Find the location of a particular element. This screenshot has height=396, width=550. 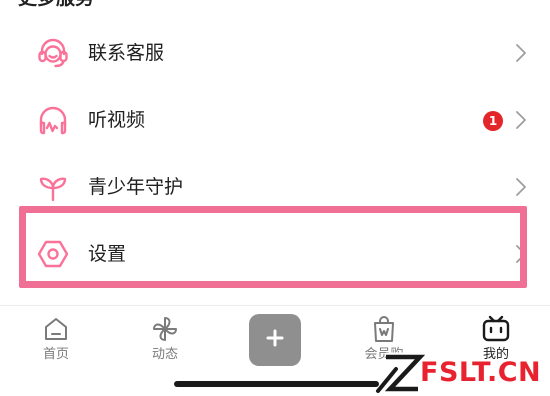

watermark-logo-icon is located at coordinates (402, 373).